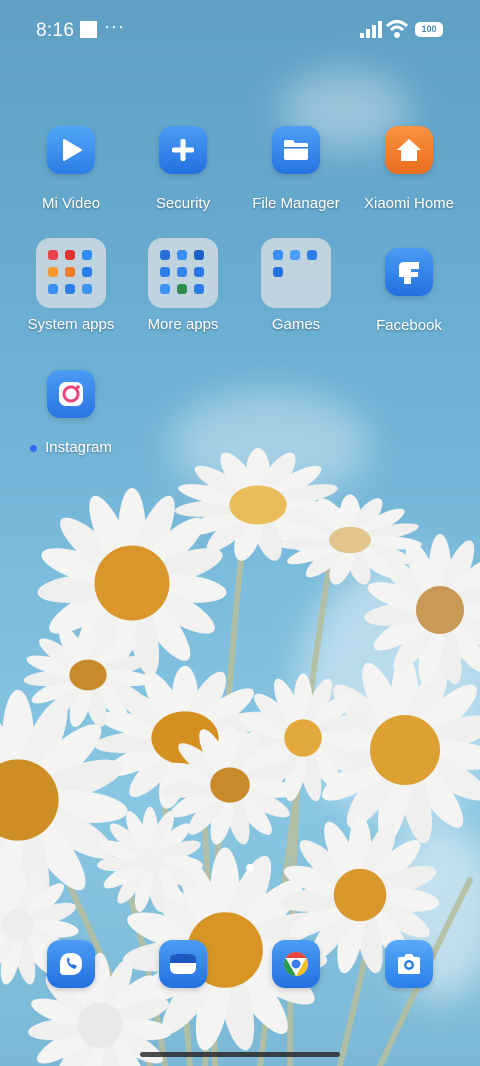  I want to click on app-security: Security, so click(183, 169).